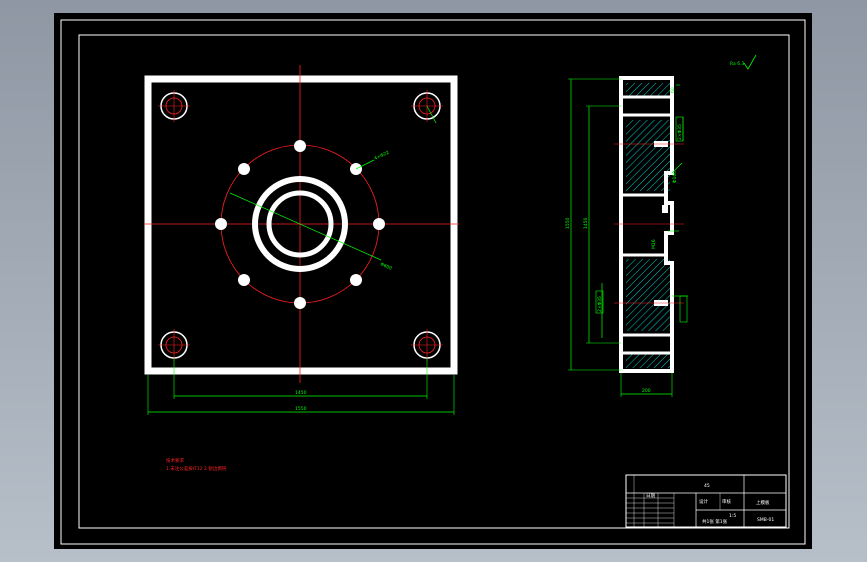 The image size is (867, 562). What do you see at coordinates (196, 468) in the screenshot?
I see `notes-line1: 1.未注公差按IT12 2.锐边倒钝` at bounding box center [196, 468].